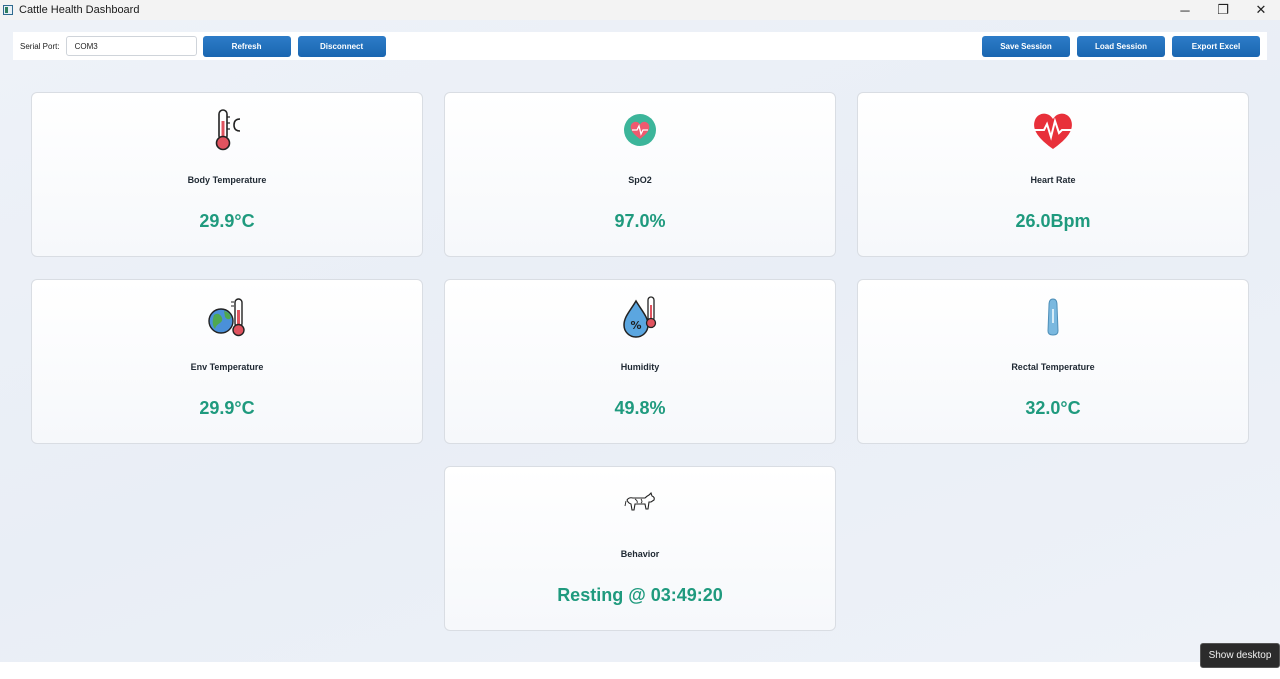 The height and width of the screenshot is (679, 1280). What do you see at coordinates (341, 46) in the screenshot?
I see `disconnect-button: Disconnect` at bounding box center [341, 46].